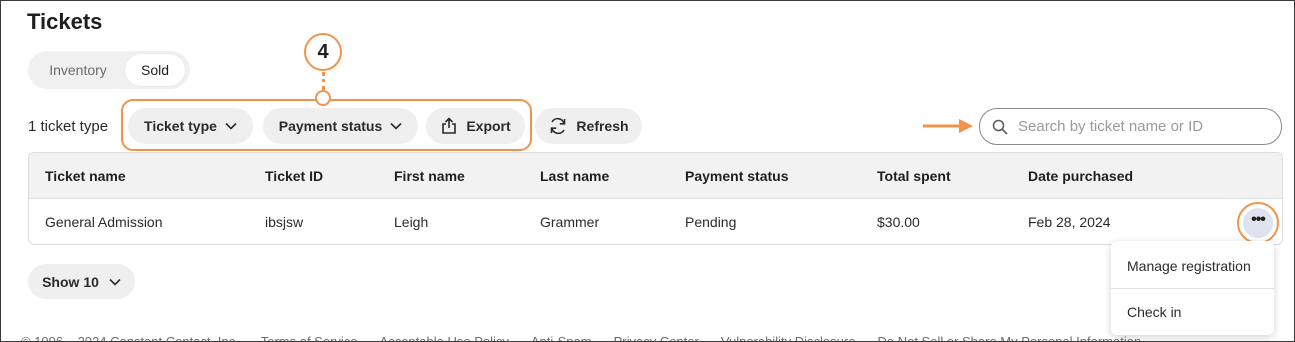  I want to click on more-horizontal-icon: •••, so click(1258, 223).